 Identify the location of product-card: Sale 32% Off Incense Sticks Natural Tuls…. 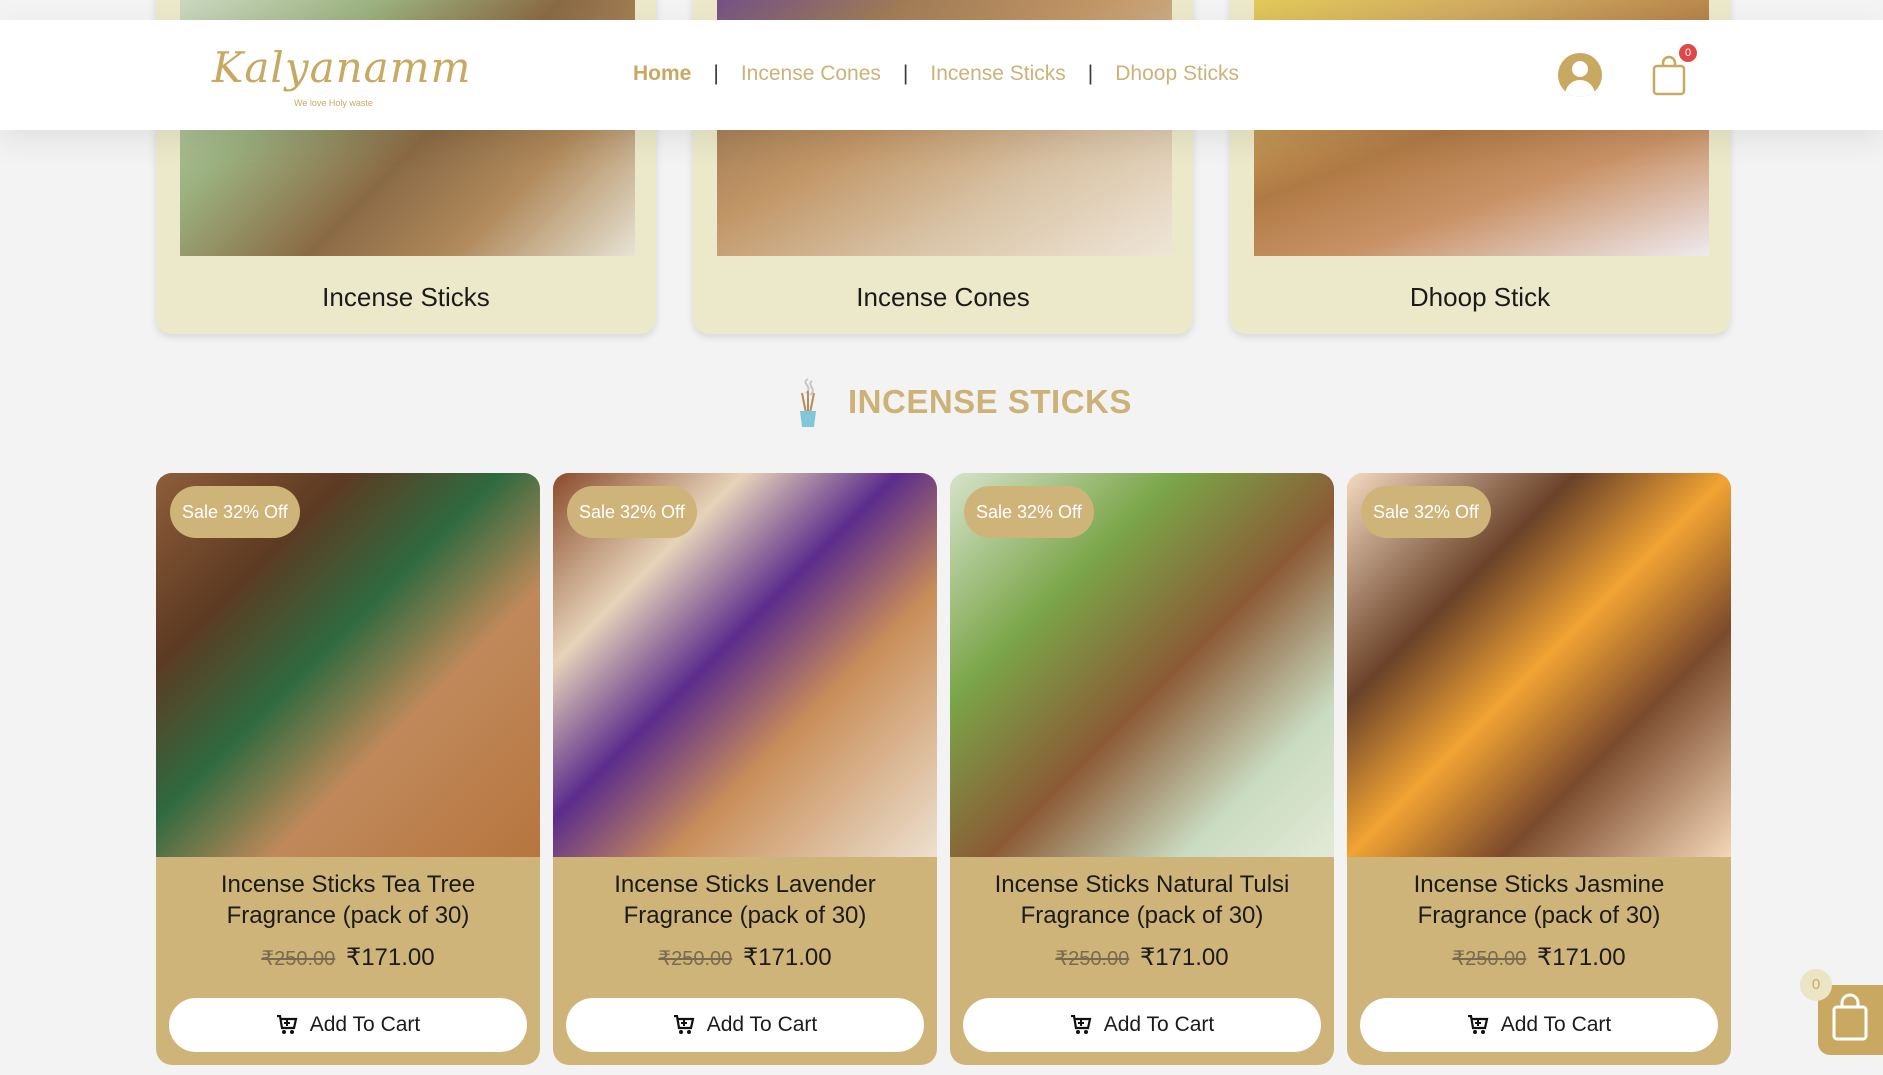
(1142, 769).